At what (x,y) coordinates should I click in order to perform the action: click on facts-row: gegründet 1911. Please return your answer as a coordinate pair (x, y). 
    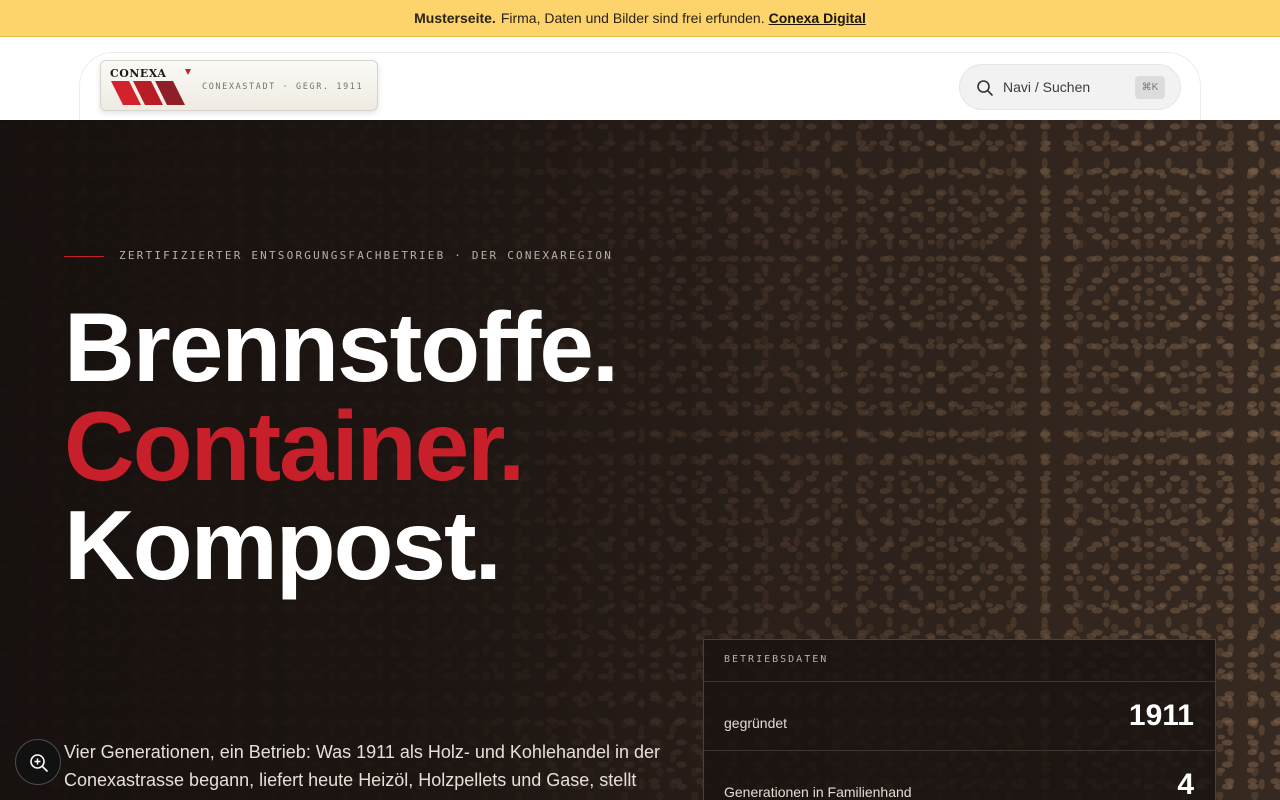
    Looking at the image, I should click on (959, 715).